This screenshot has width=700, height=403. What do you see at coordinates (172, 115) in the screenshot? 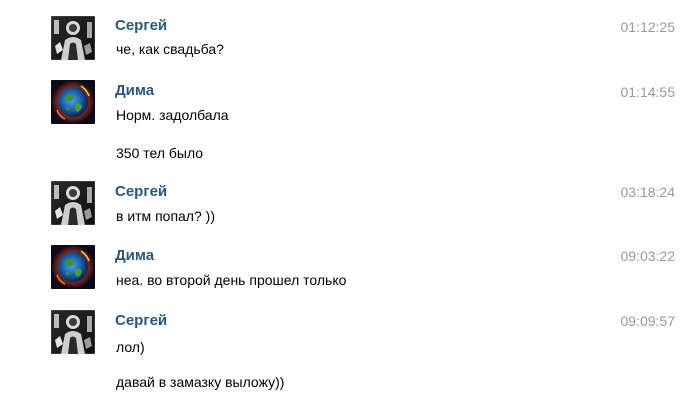
I see `message-text: Норм. задолбала` at bounding box center [172, 115].